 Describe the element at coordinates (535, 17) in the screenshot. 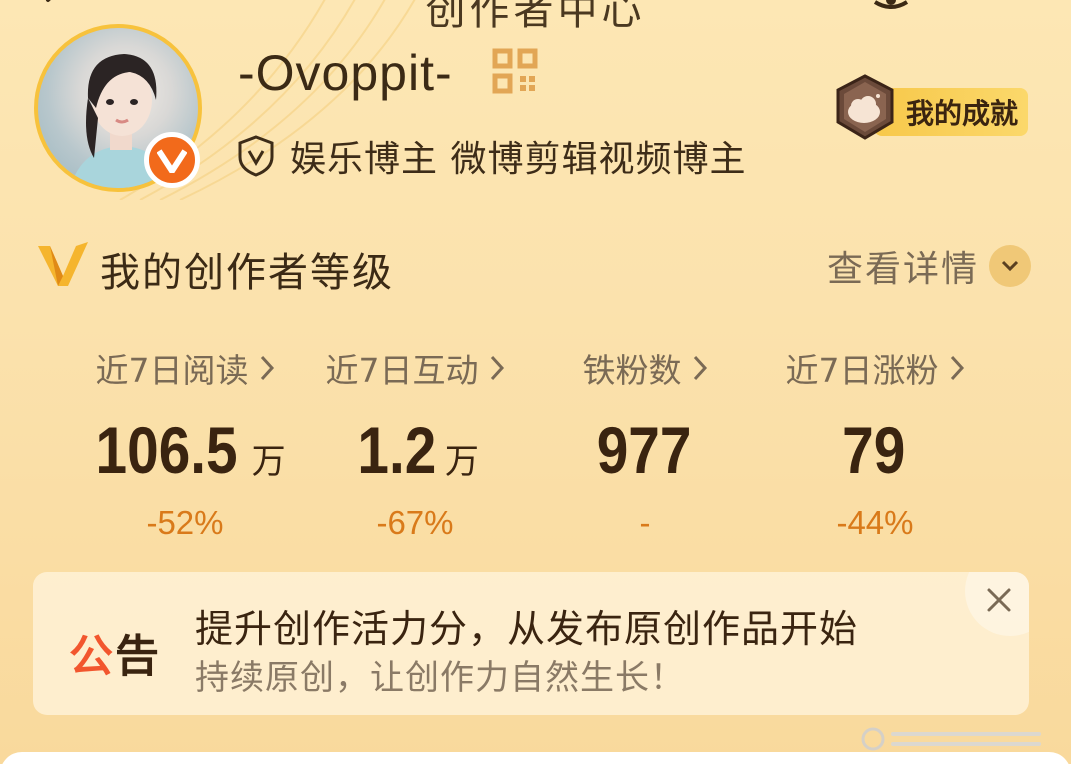

I see `top-bar: 创作者中心` at that location.